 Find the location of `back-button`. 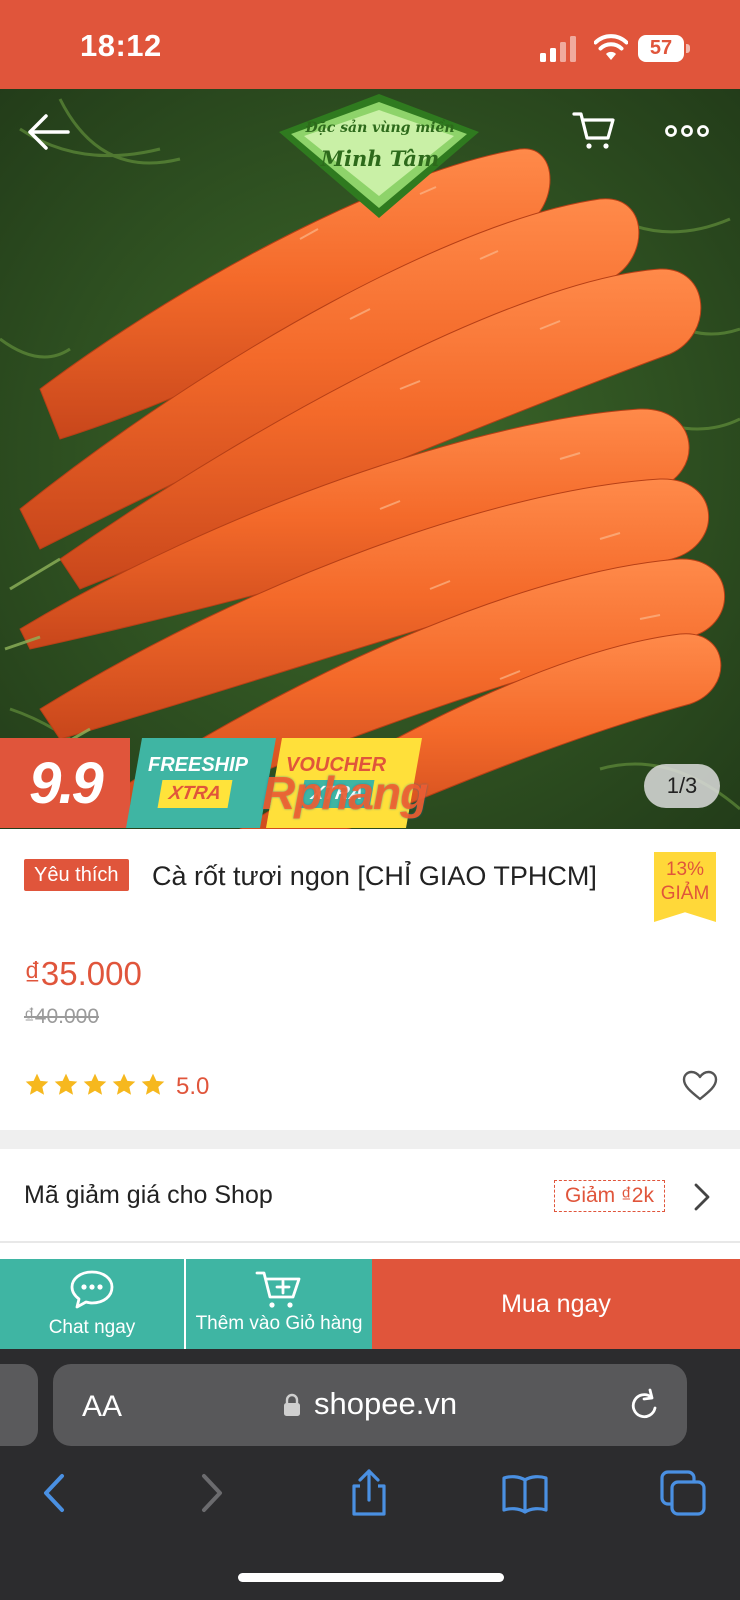

back-button is located at coordinates (50, 132).